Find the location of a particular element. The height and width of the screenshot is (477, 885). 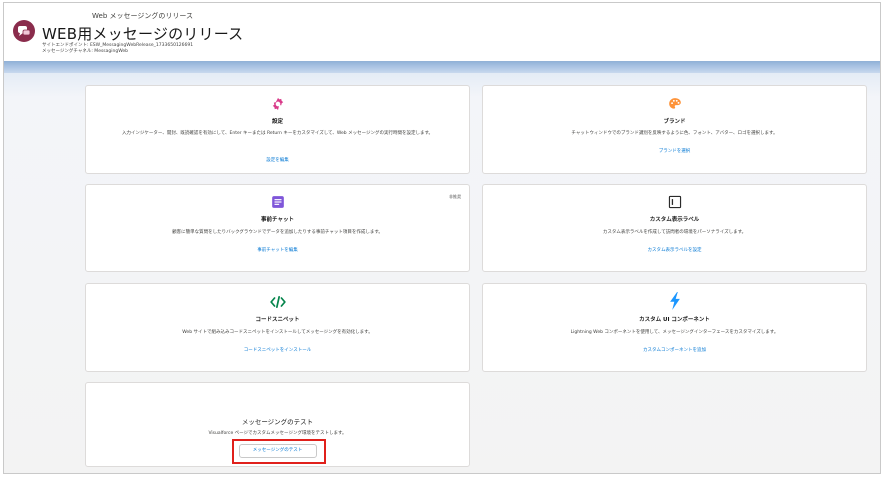

brand-title: ブランド is located at coordinates (674, 122).